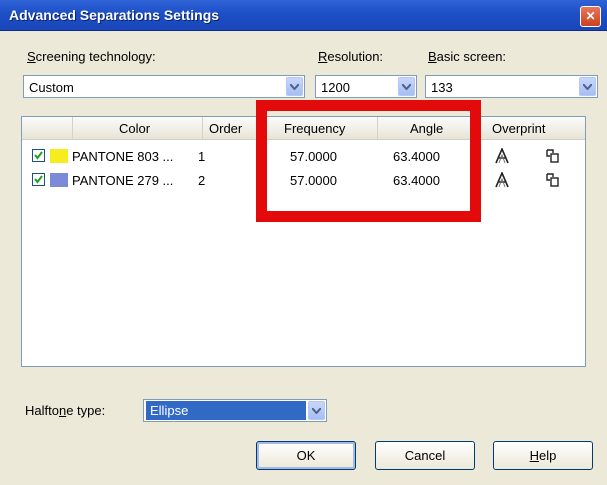  What do you see at coordinates (366, 86) in the screenshot?
I see `resolution-select: 1200` at bounding box center [366, 86].